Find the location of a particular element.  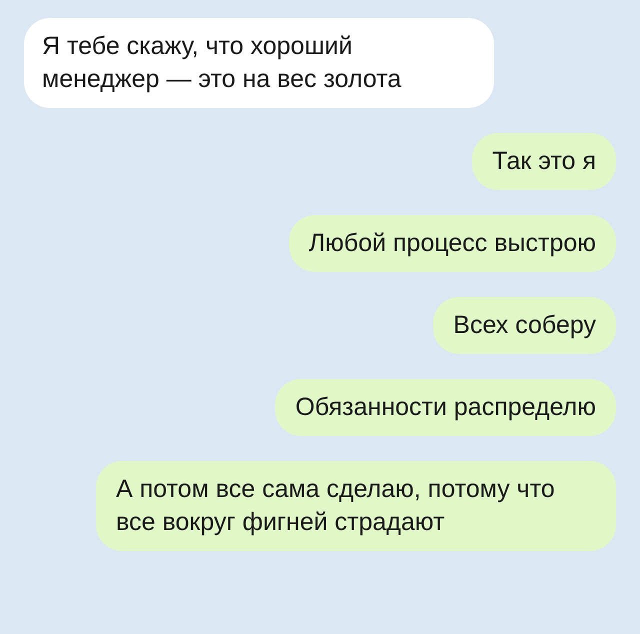

outgoing-message: Всех соберу is located at coordinates (524, 325).